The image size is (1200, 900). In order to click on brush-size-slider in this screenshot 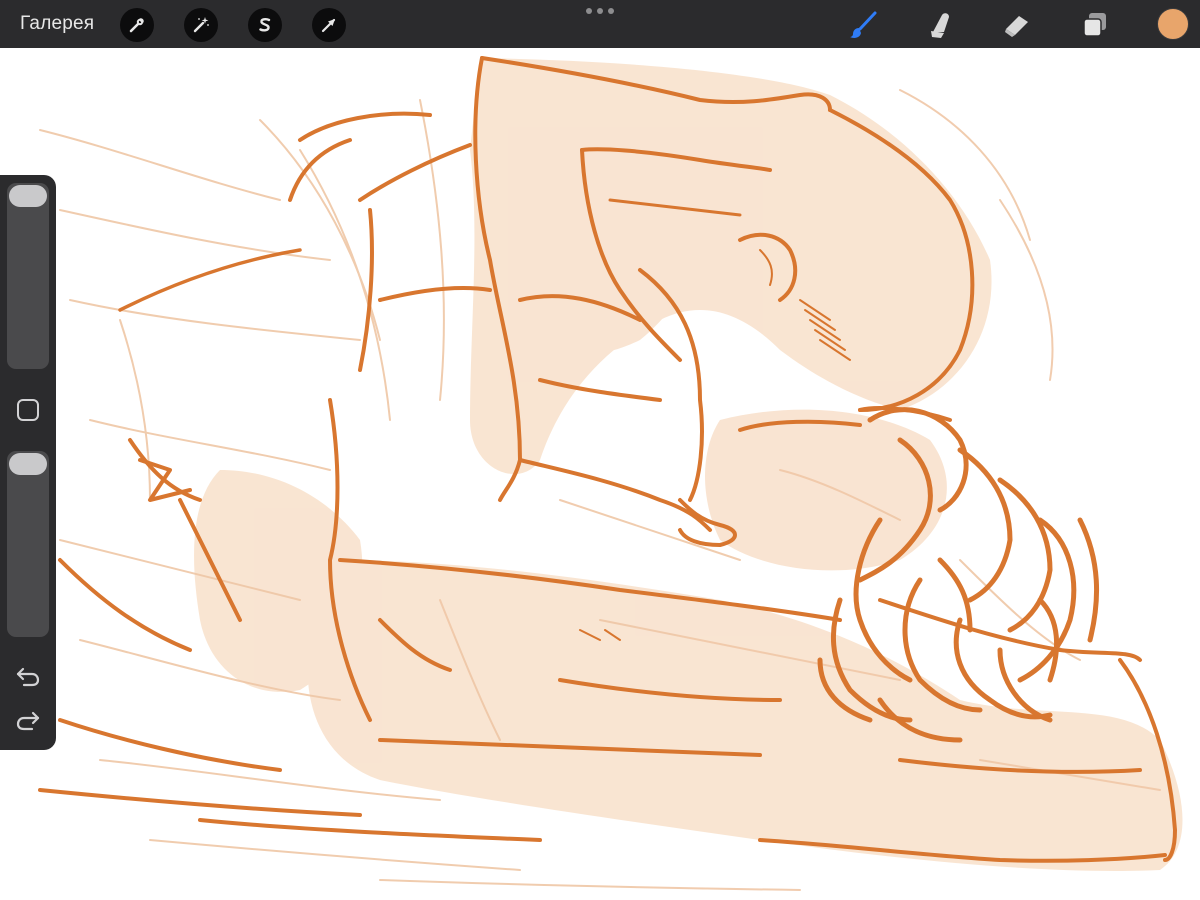, I will do `click(28, 276)`.